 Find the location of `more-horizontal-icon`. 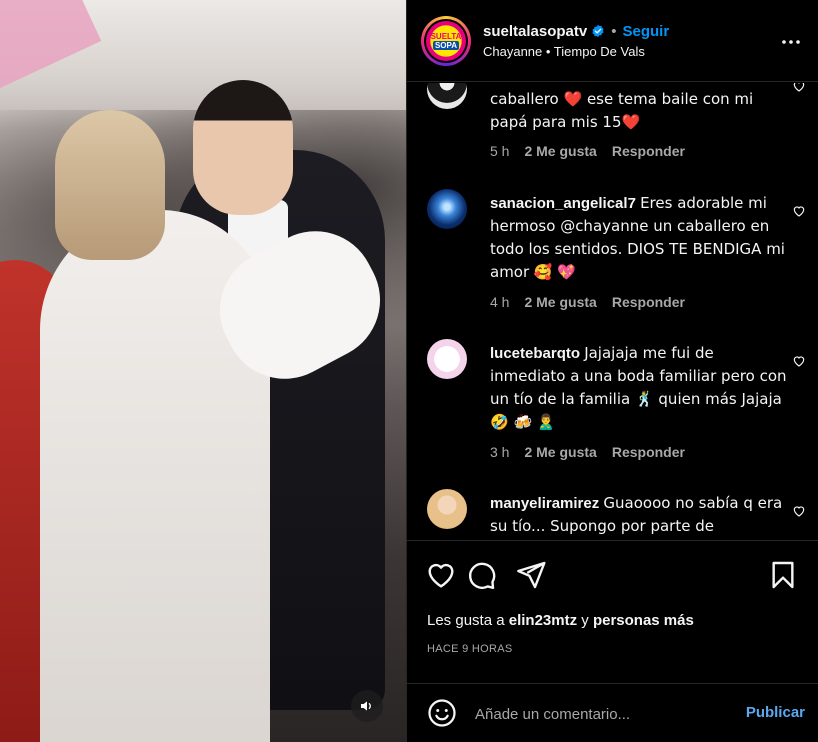

more-horizontal-icon is located at coordinates (791, 42).